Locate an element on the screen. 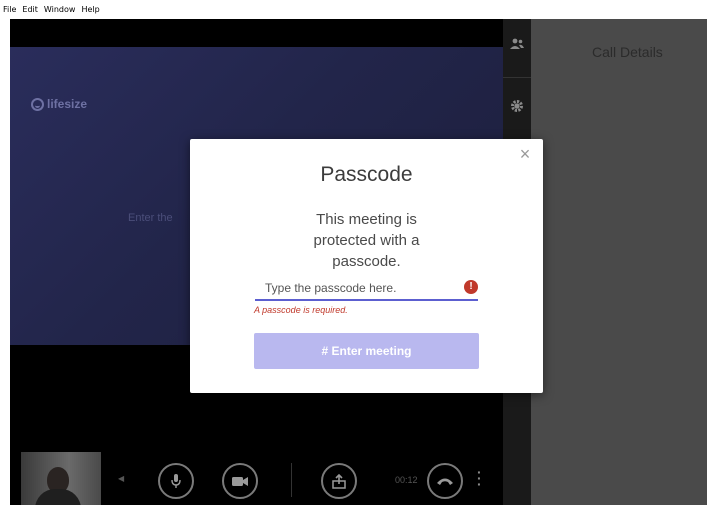 The width and height of the screenshot is (707, 505). passcode-input is located at coordinates (366, 289).